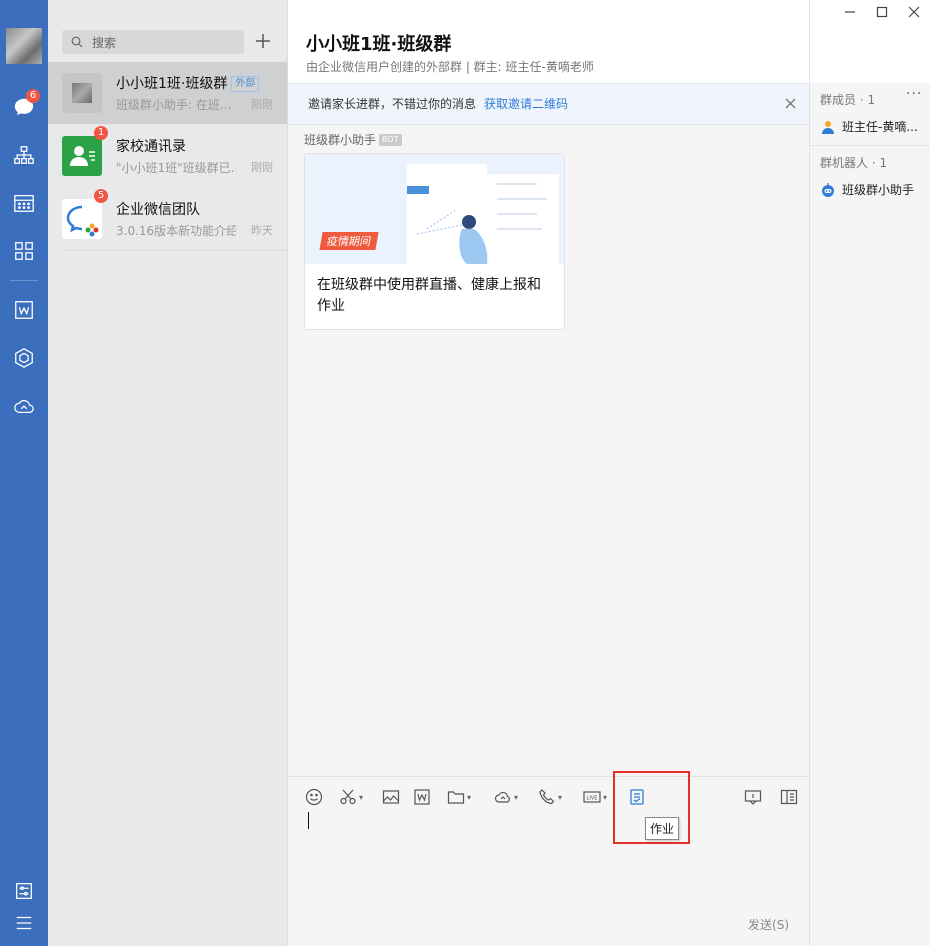 The image size is (930, 946). I want to click on sidebar-toggle-icon, so click(789, 797).